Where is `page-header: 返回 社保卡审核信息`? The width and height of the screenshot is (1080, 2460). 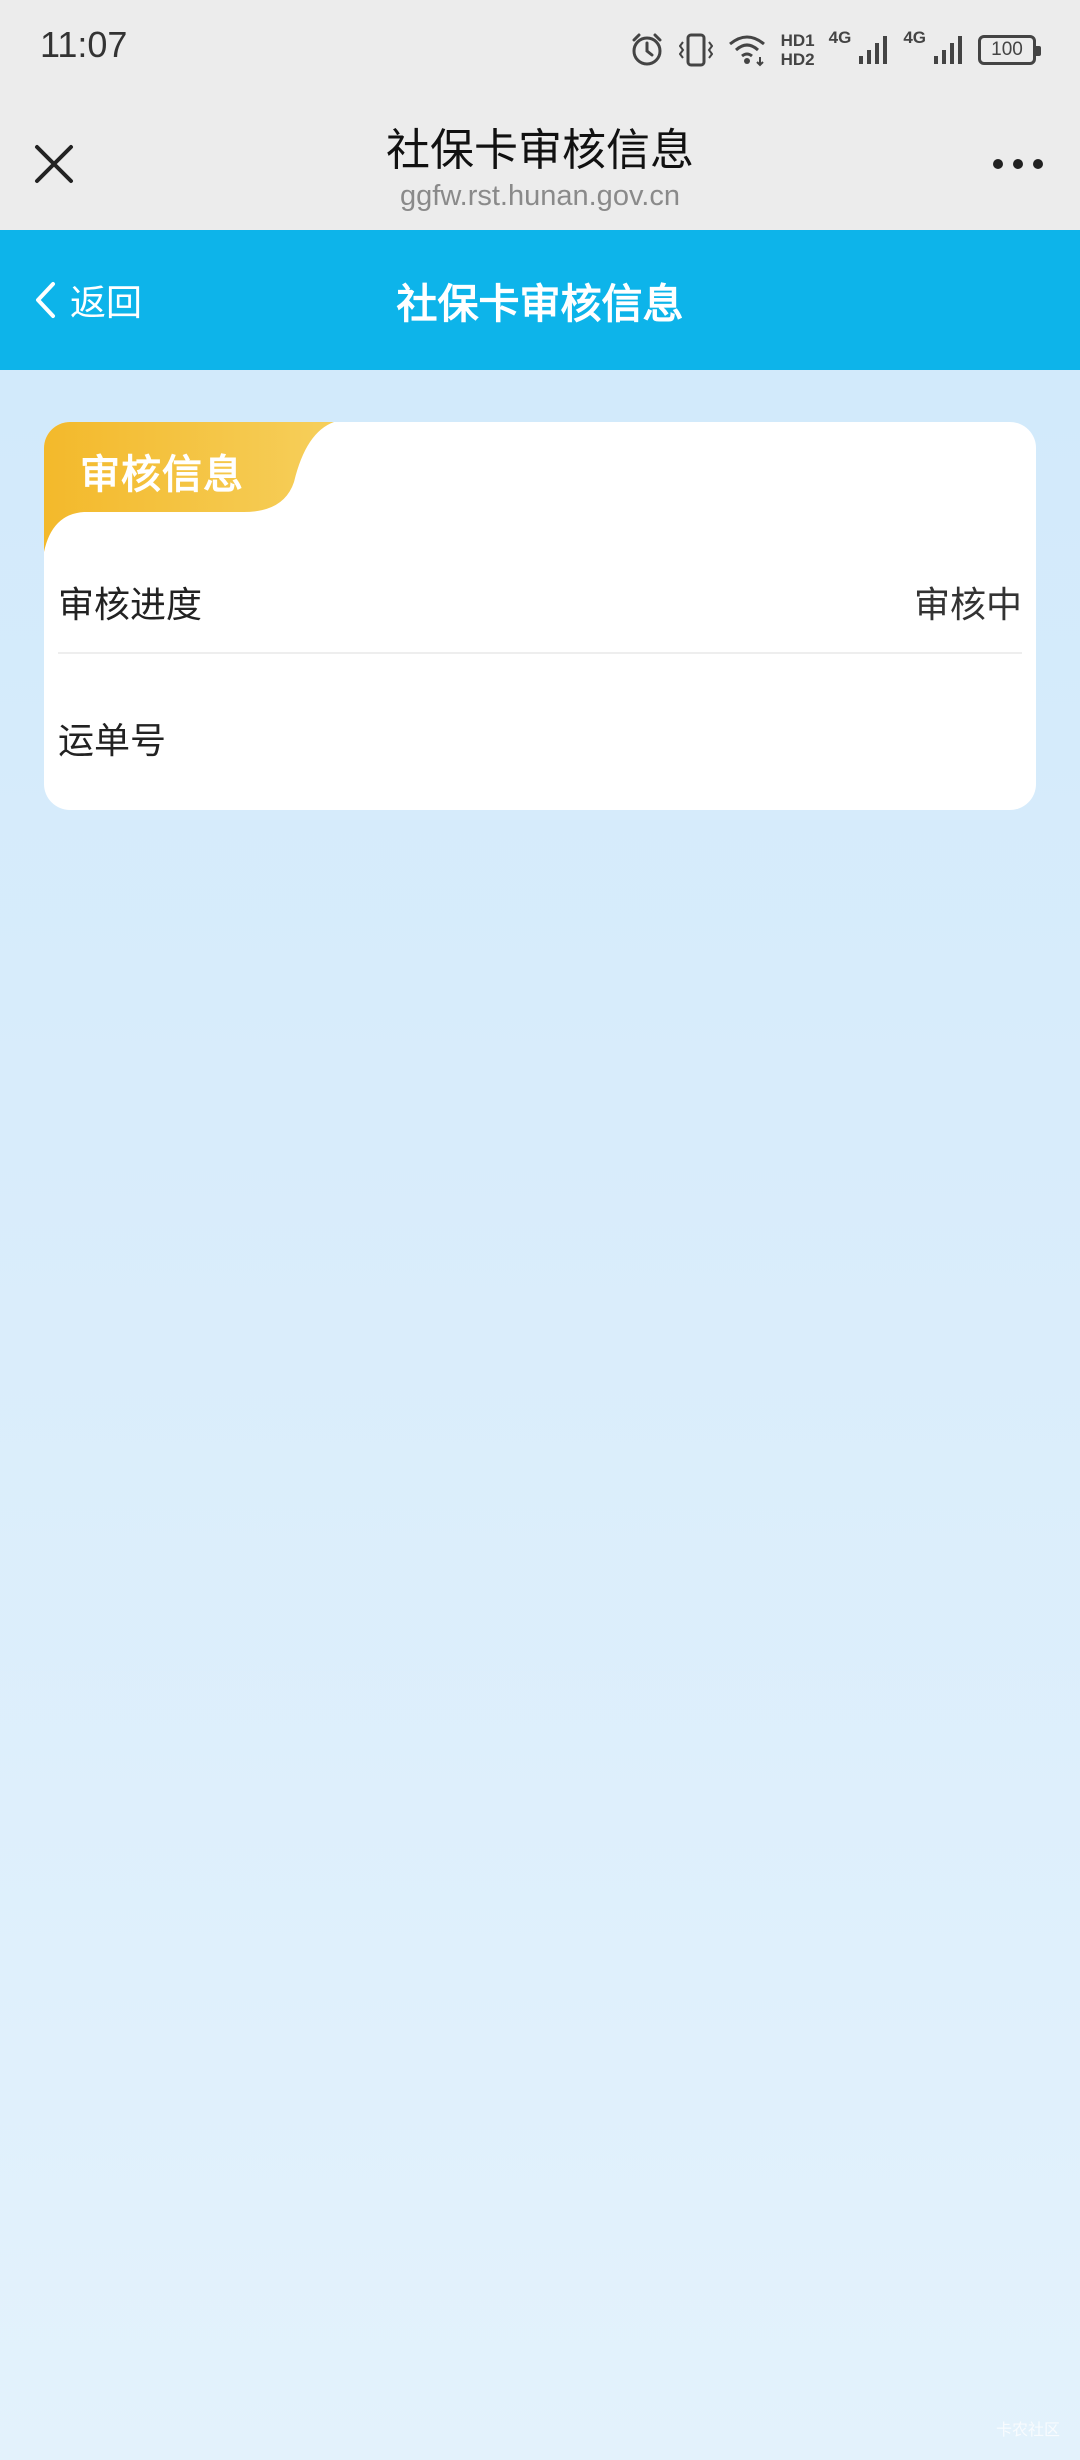
page-header: 返回 社保卡审核信息 is located at coordinates (540, 300).